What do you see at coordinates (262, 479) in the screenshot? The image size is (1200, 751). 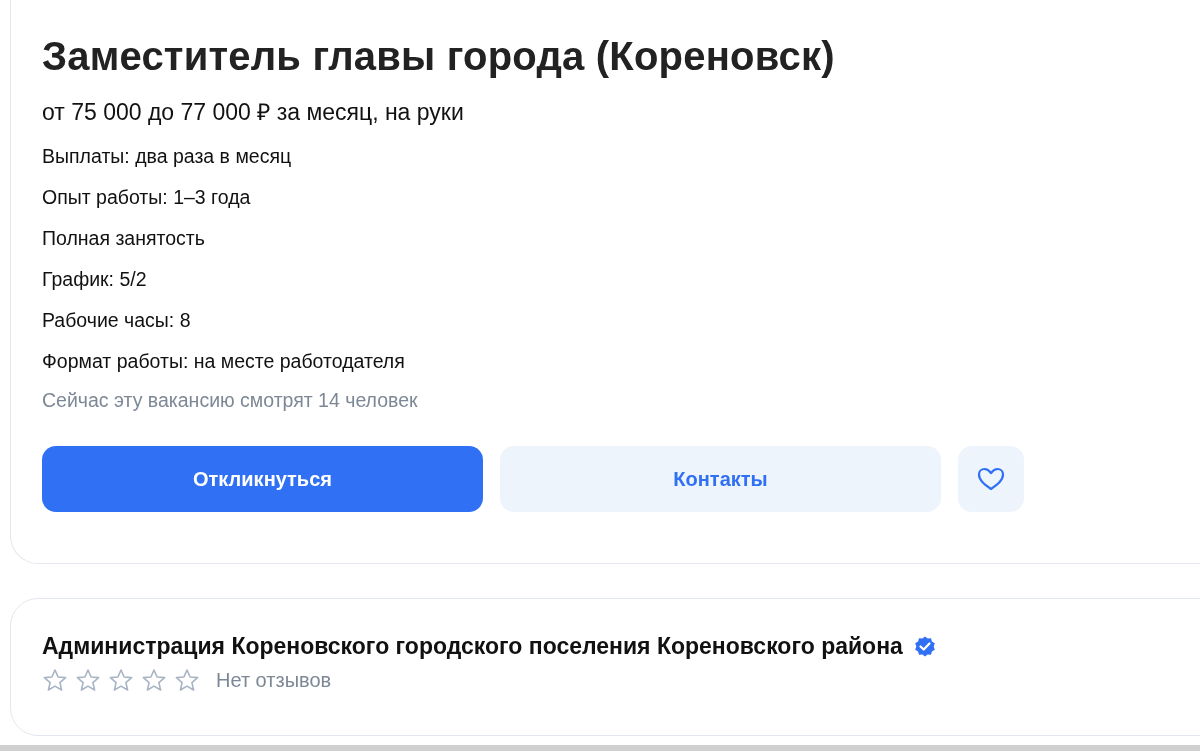 I see `respond-button: Откликнуться` at bounding box center [262, 479].